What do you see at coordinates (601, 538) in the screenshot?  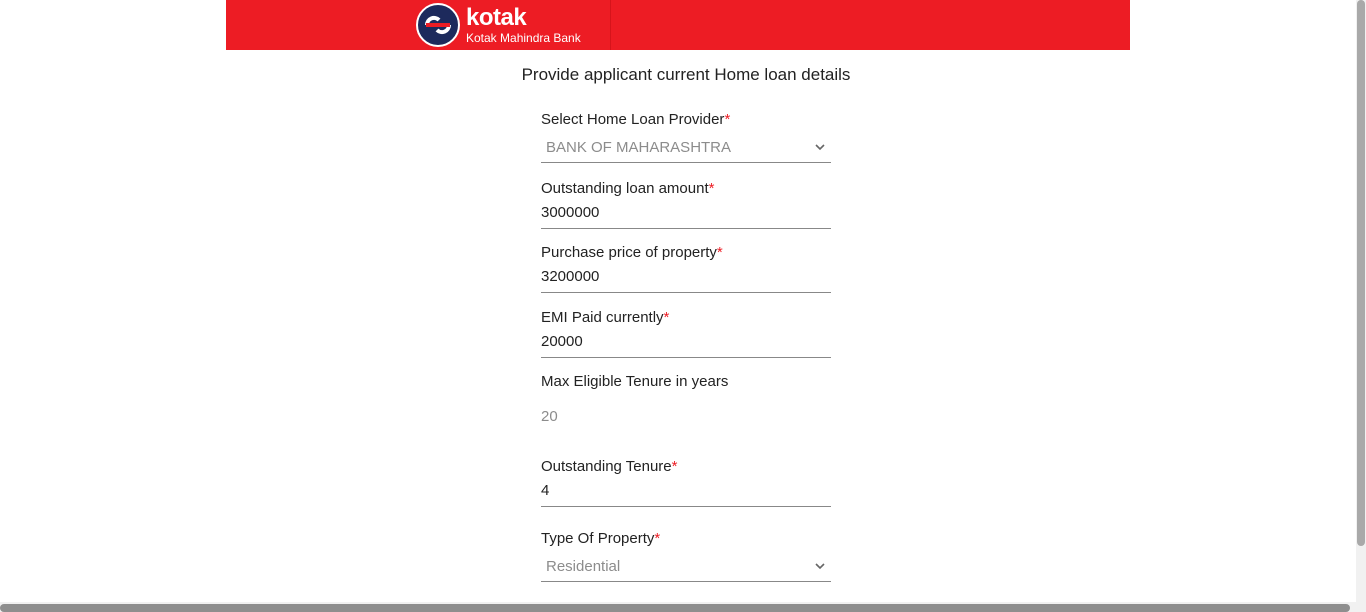 I see `property-type-label: Type Of Property*` at bounding box center [601, 538].